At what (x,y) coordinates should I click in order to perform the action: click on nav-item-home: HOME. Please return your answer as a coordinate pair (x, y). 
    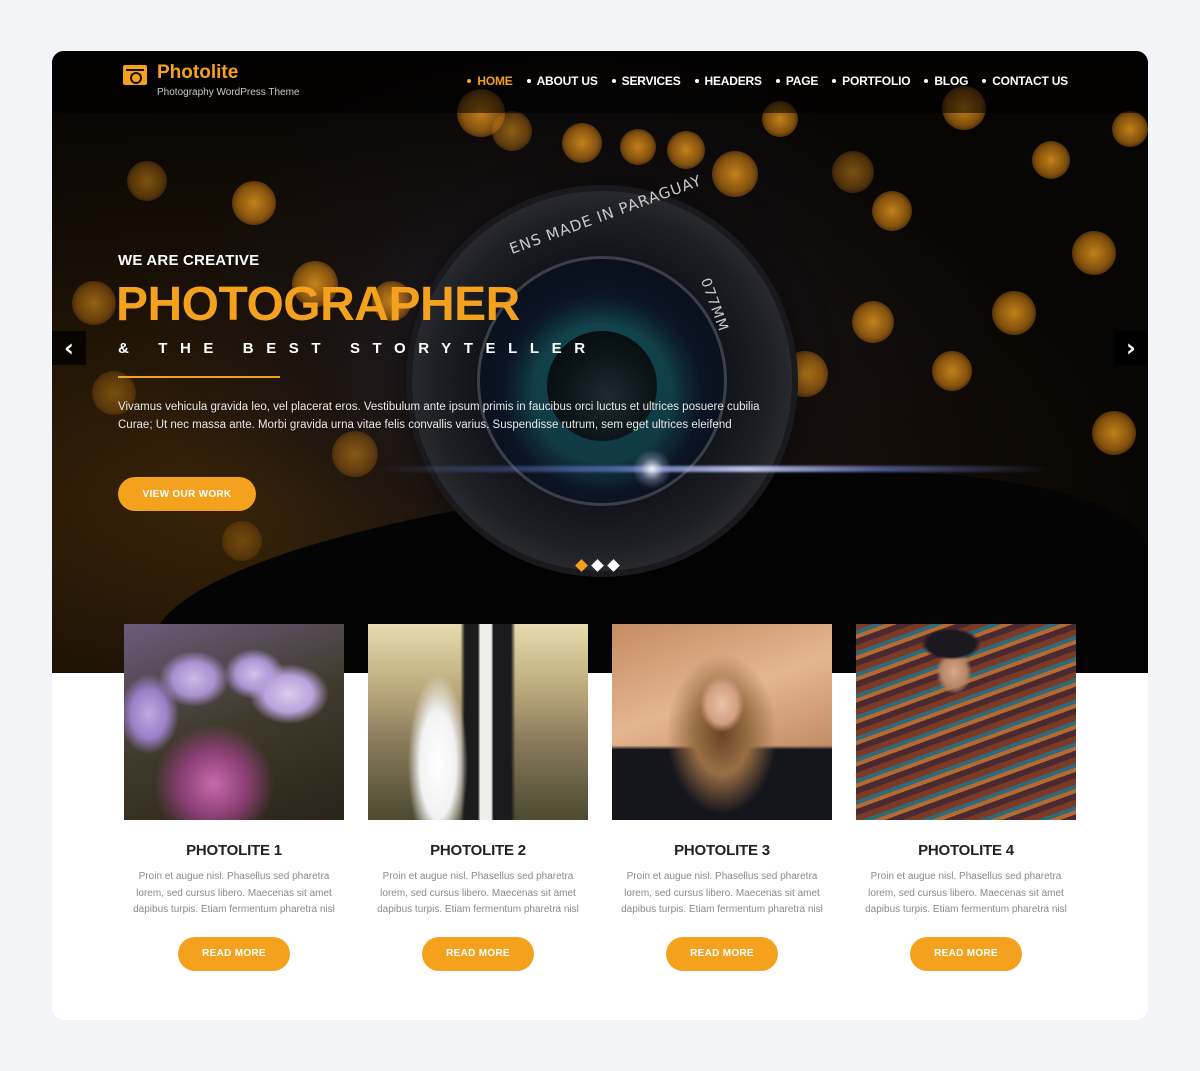
    Looking at the image, I should click on (490, 81).